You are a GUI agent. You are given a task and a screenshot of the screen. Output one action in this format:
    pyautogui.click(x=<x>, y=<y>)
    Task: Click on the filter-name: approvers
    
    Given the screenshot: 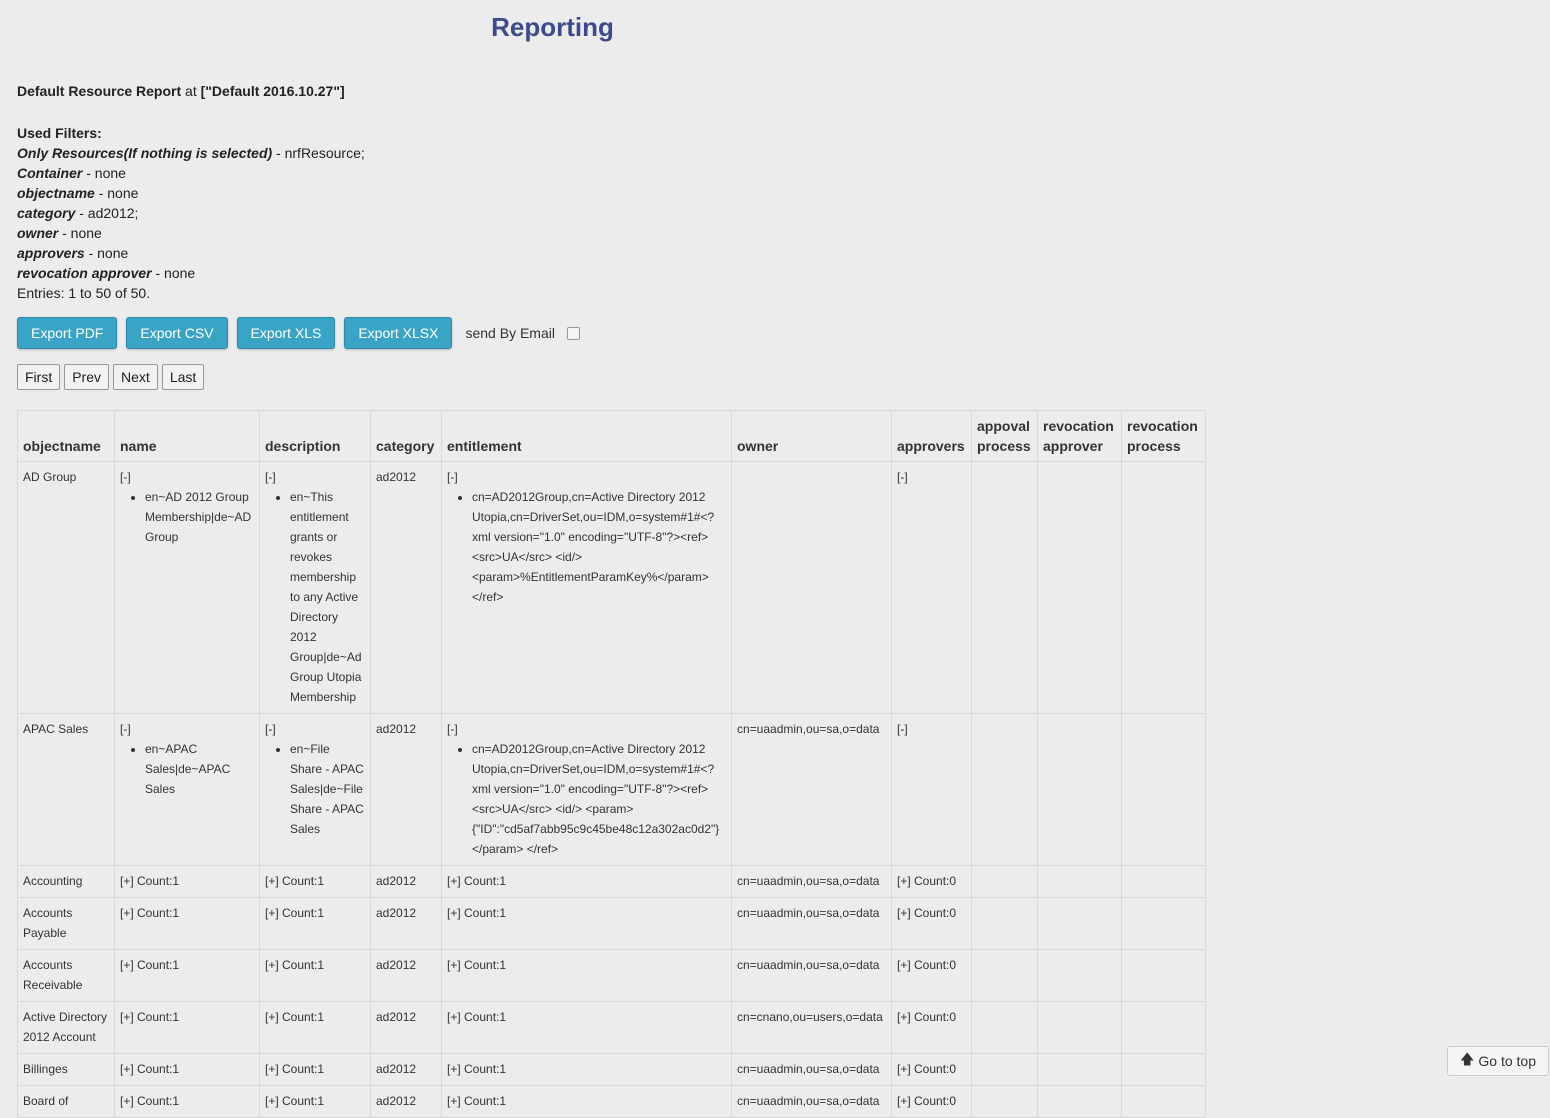 What is the action you would take?
    pyautogui.click(x=51, y=253)
    